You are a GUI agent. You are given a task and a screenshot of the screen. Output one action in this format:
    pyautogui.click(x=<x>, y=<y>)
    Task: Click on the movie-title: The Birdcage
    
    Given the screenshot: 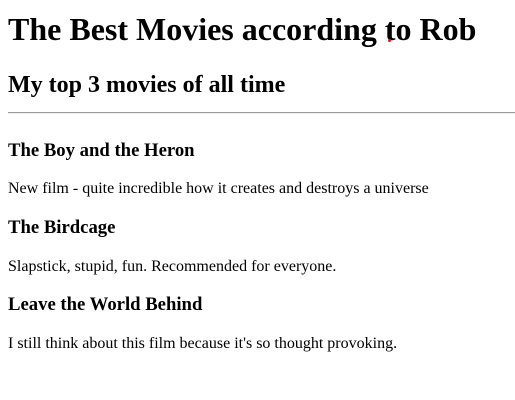 What is the action you would take?
    pyautogui.click(x=62, y=227)
    